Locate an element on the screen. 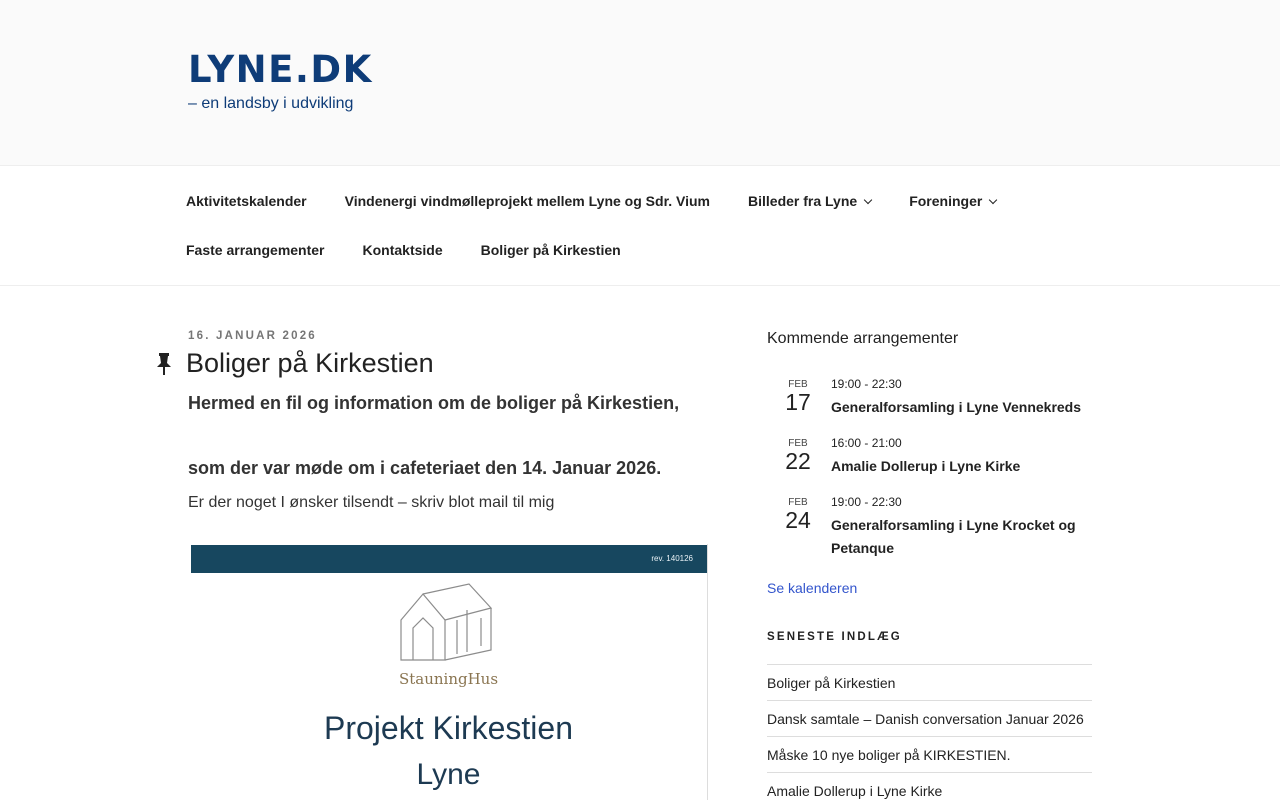  recent-post-link: Boliger på Kirkestien is located at coordinates (929, 683).